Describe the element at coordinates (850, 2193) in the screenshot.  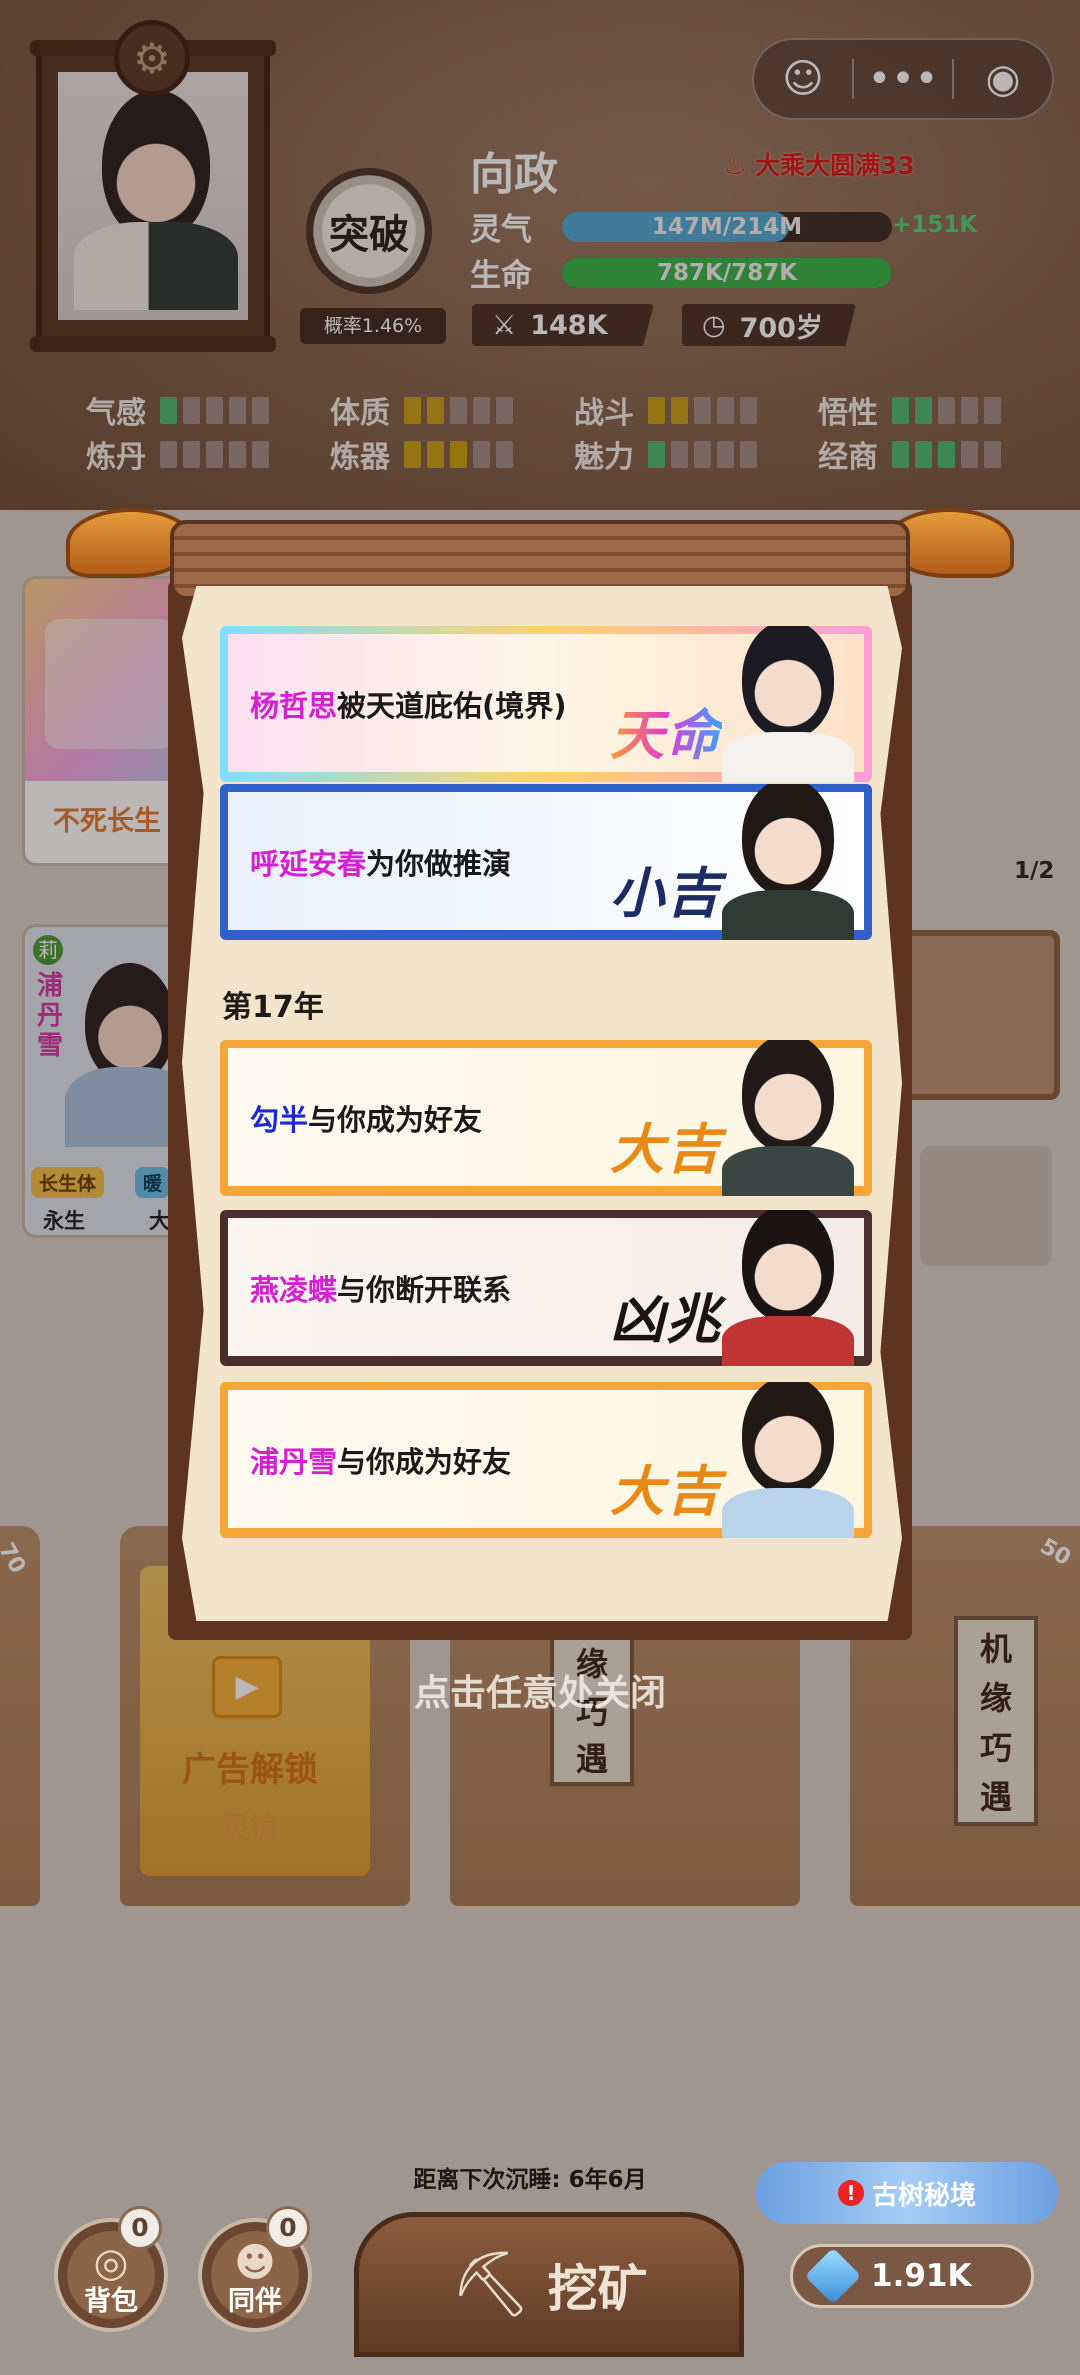
I see `alert-icon: !` at that location.